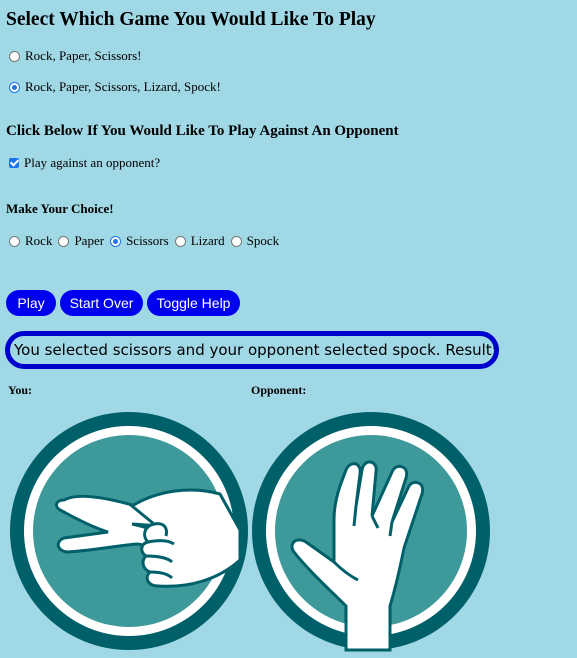 This screenshot has width=577, height=658. Describe the element at coordinates (83, 55) in the screenshot. I see `game-option-rps-label: Rock, Paper, Scissors!` at that location.